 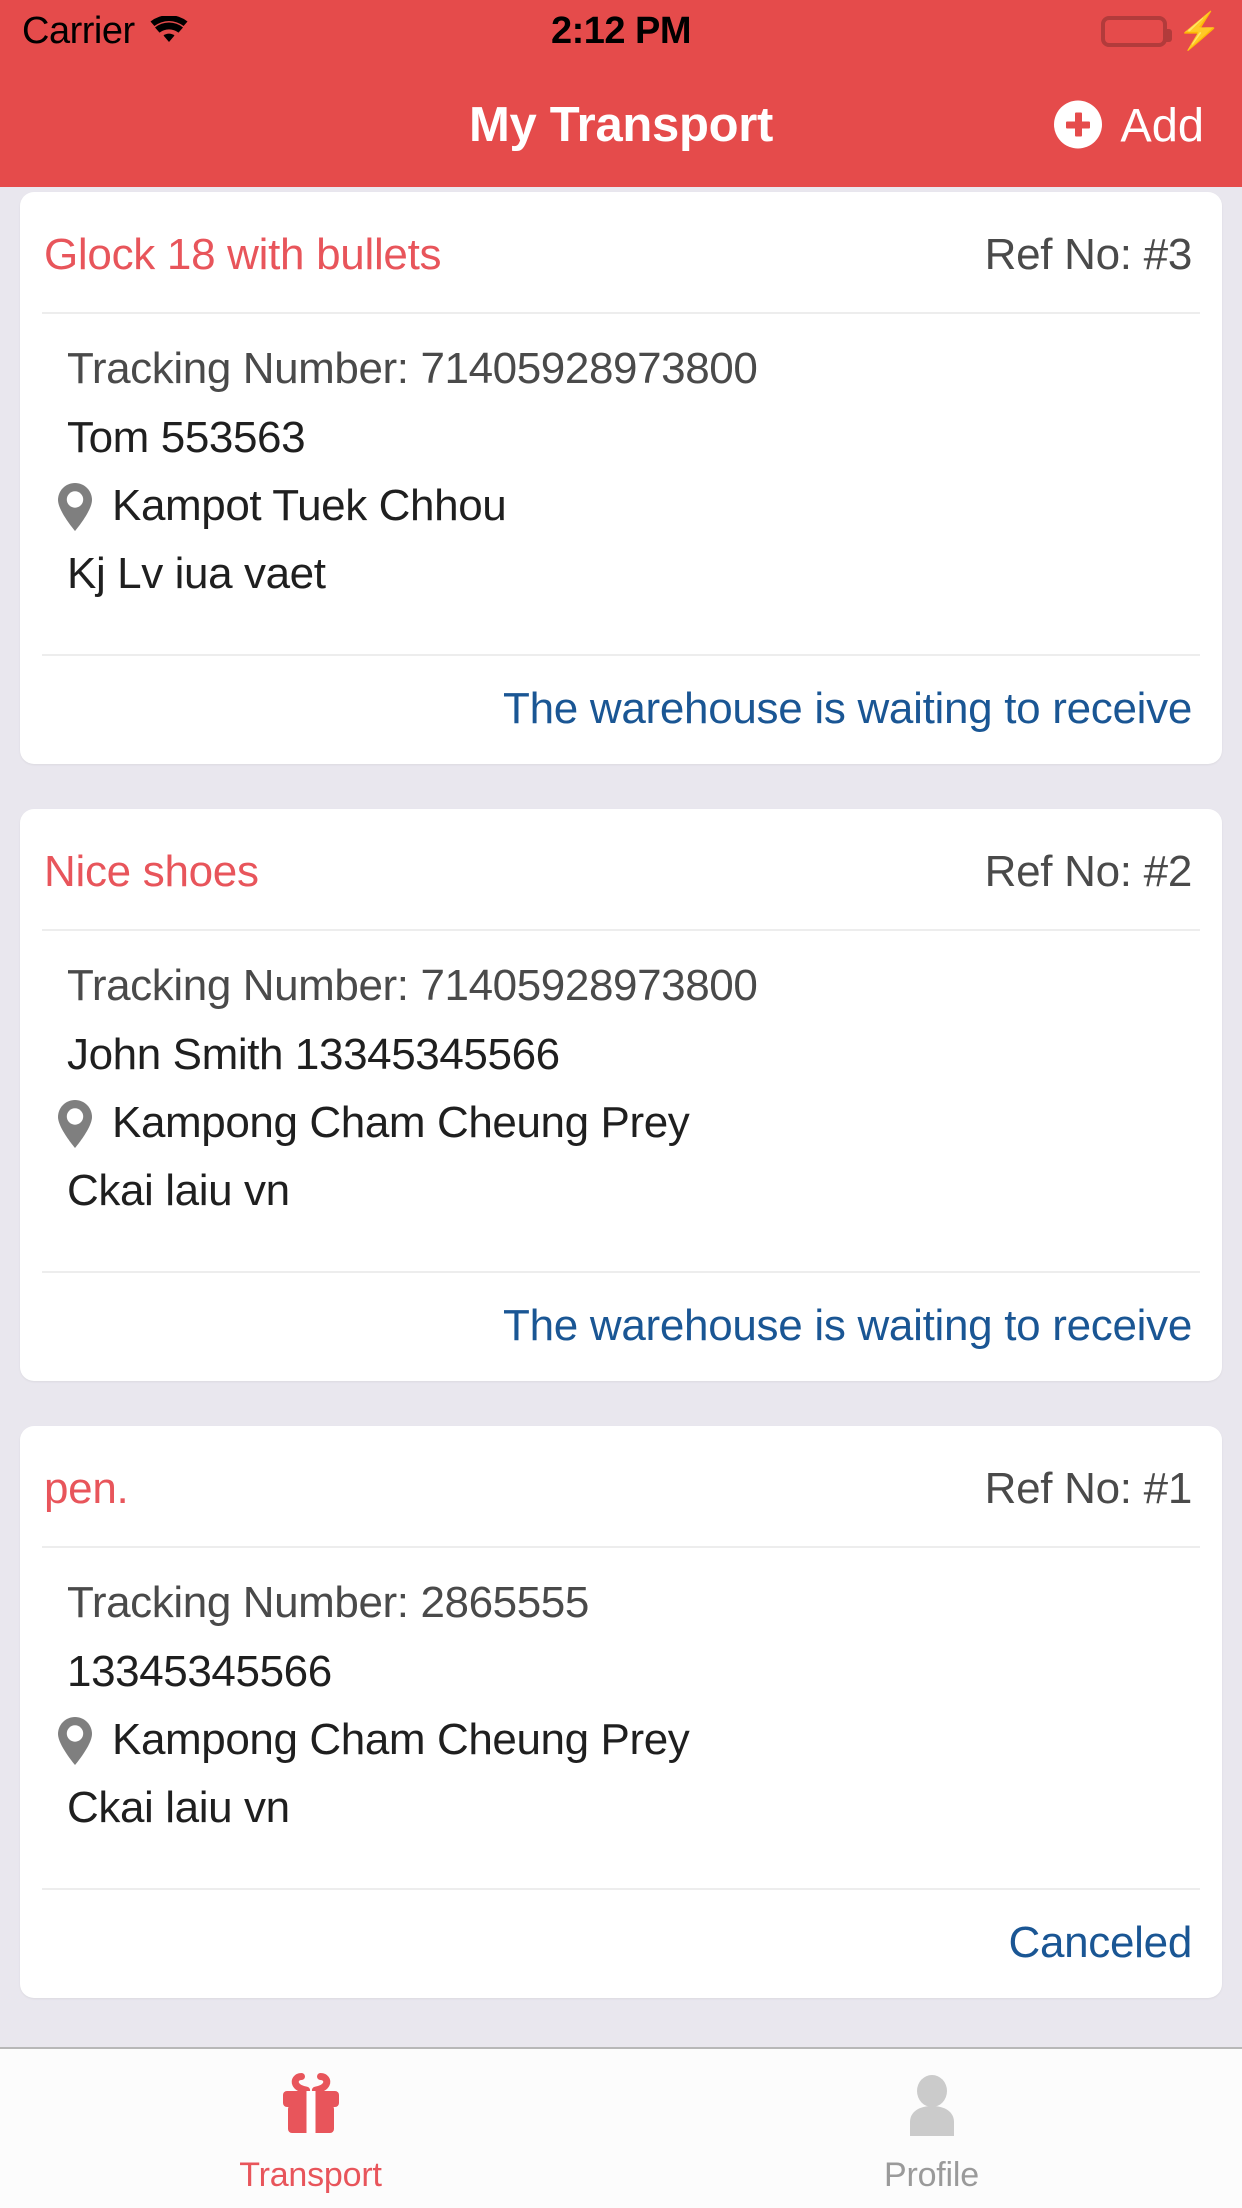 I want to click on card-title: pen., so click(x=86, y=1488).